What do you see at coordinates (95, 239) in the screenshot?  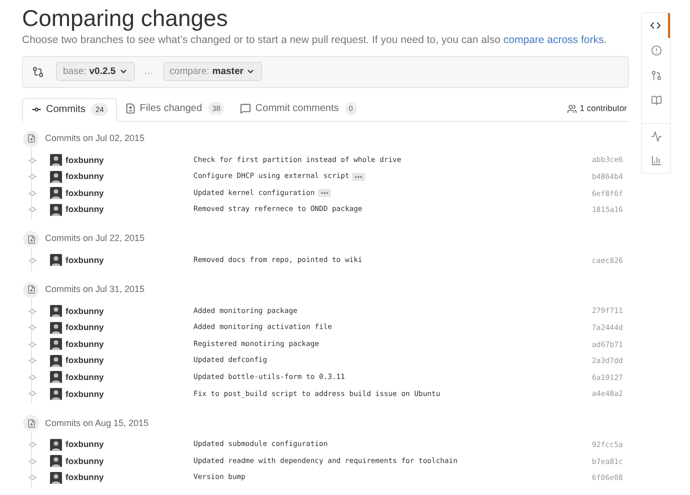 I see `commit-group-date: Commits on Jul 22, 2015` at bounding box center [95, 239].